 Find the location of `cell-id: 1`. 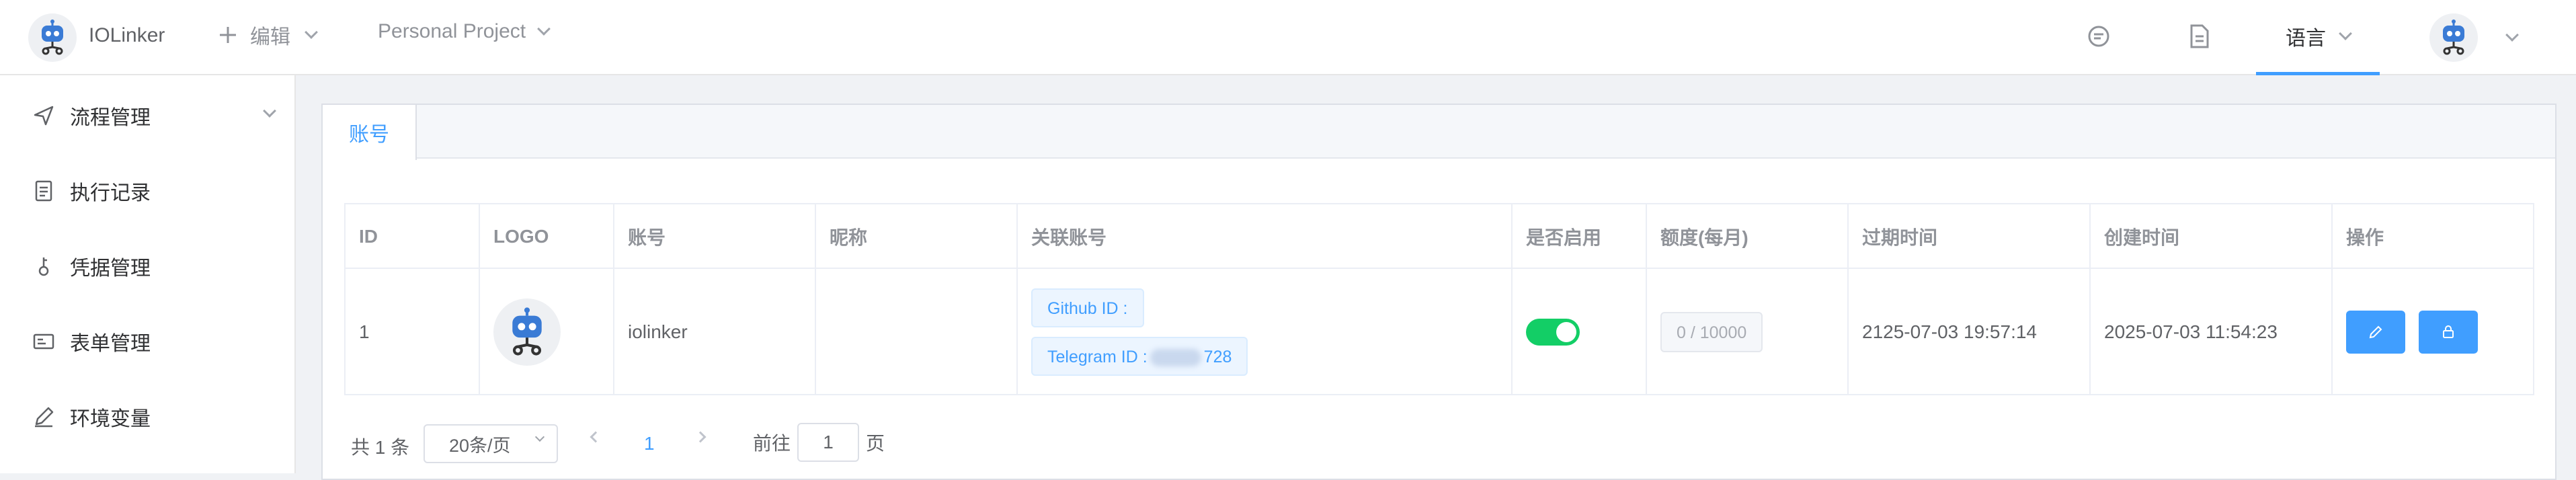

cell-id: 1 is located at coordinates (364, 331).